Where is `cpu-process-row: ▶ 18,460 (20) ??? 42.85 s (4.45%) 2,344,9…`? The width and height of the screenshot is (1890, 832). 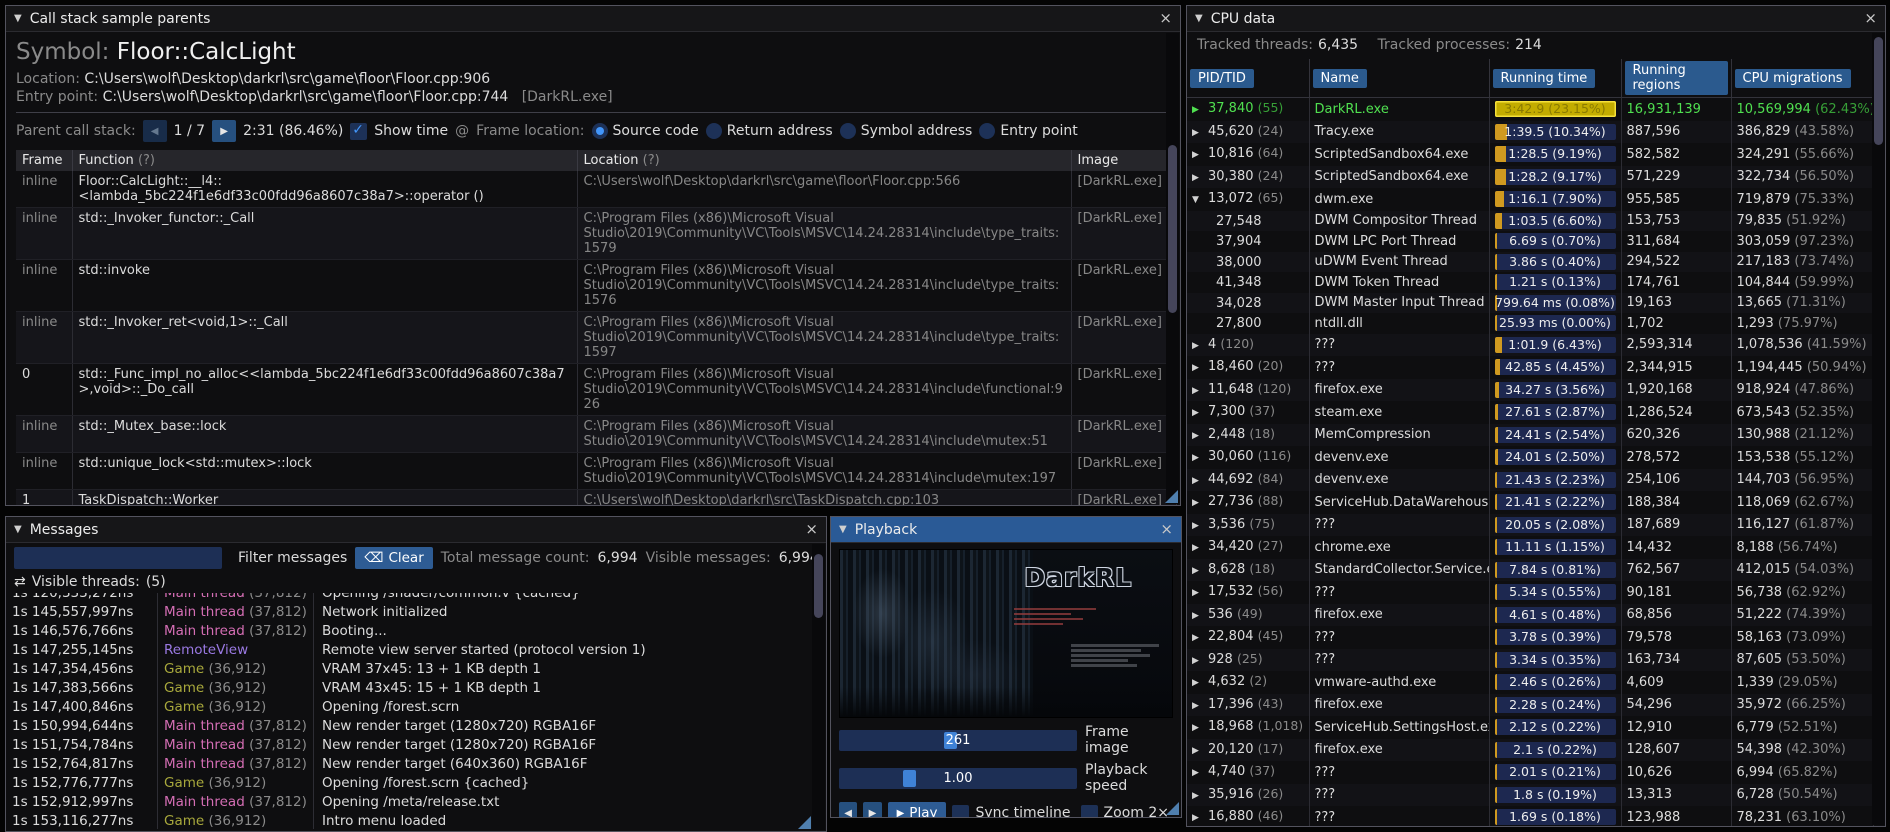
cpu-process-row: ▶ 18,460 (20) ??? 42.85 s (4.45%) 2,344,9… is located at coordinates (1530, 367).